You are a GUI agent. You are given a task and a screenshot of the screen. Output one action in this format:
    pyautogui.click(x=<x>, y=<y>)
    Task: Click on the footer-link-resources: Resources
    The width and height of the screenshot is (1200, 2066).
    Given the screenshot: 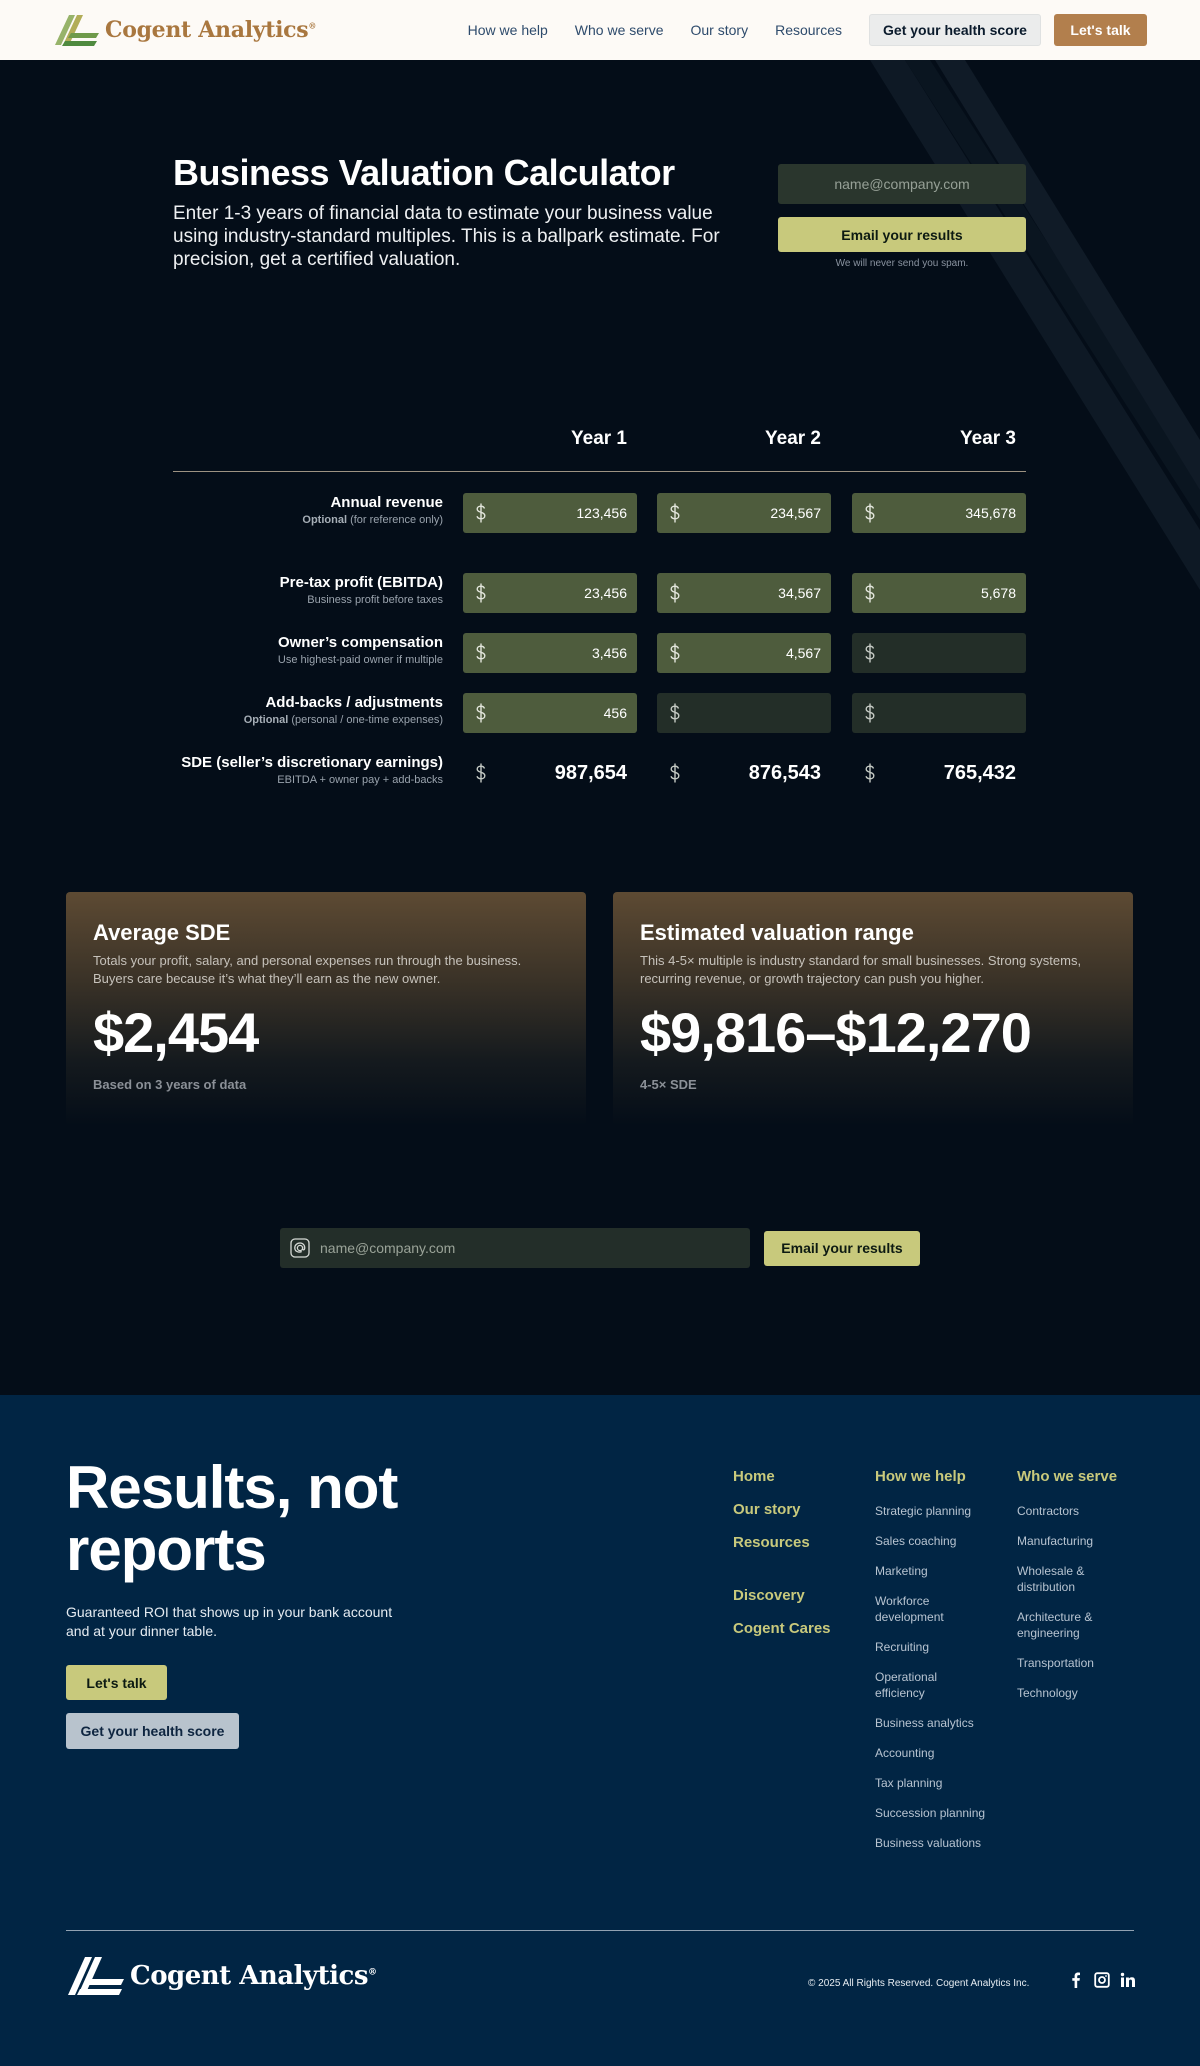 What is the action you would take?
    pyautogui.click(x=782, y=1542)
    